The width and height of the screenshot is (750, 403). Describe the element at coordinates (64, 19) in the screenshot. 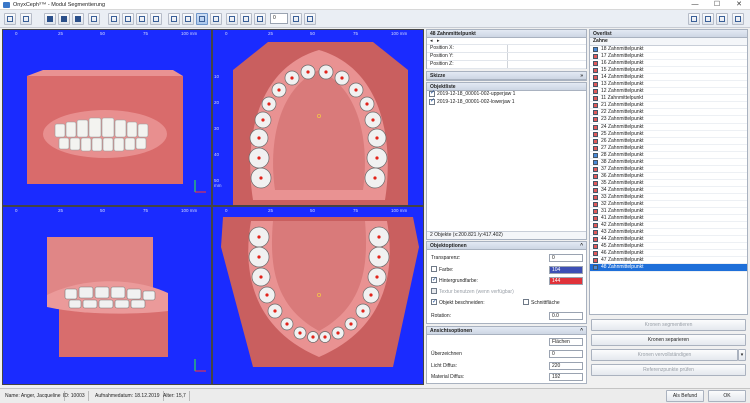

I see `layout-grid-icon` at that location.